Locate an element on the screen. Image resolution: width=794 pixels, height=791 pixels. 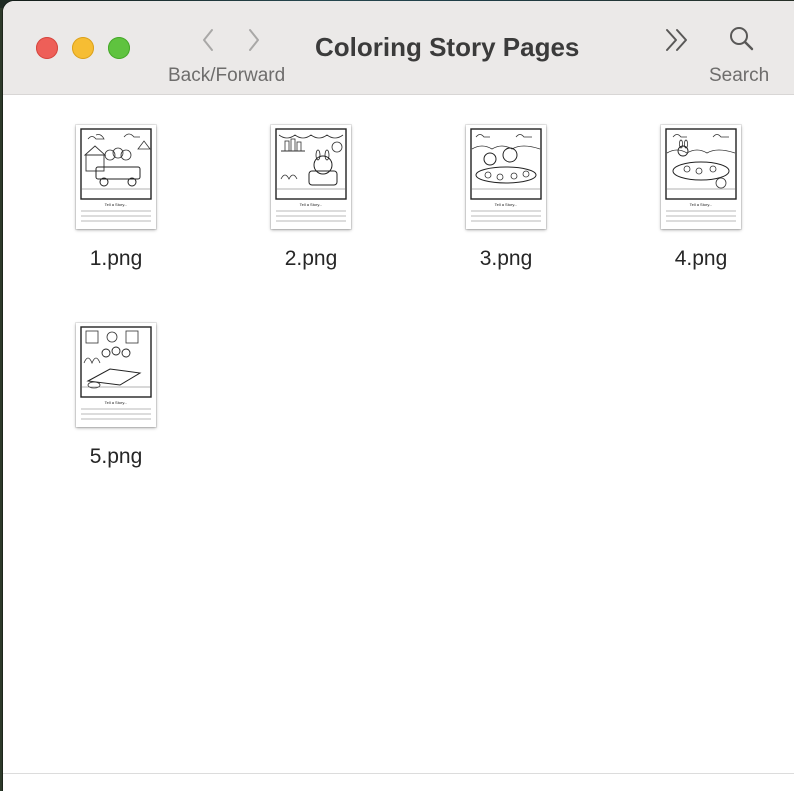
file-item: Tell a Story... 3.png is located at coordinates (506, 200).